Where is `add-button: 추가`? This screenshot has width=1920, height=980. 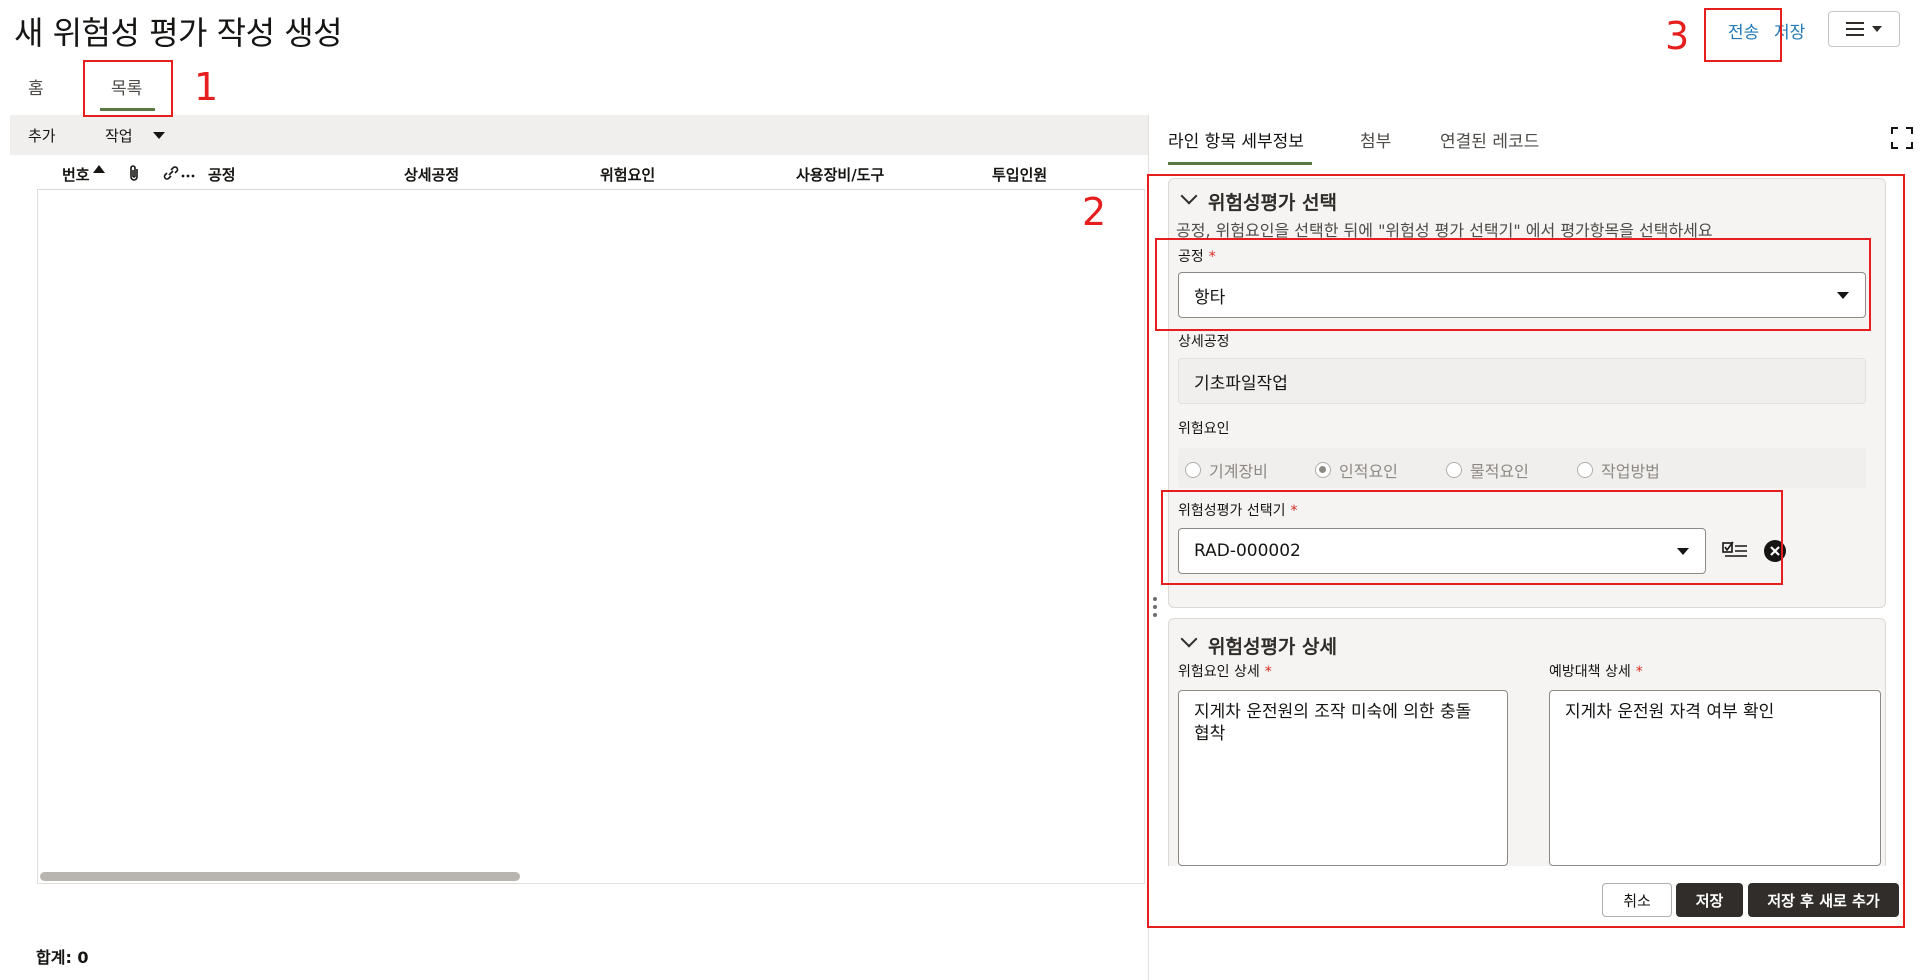
add-button: 추가 is located at coordinates (42, 135).